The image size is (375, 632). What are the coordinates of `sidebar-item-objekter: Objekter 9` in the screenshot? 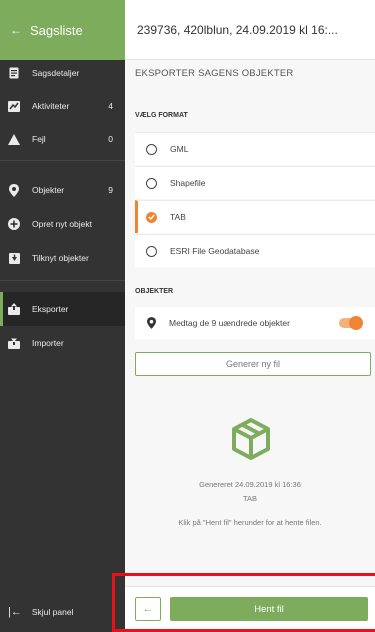 It's located at (62, 190).